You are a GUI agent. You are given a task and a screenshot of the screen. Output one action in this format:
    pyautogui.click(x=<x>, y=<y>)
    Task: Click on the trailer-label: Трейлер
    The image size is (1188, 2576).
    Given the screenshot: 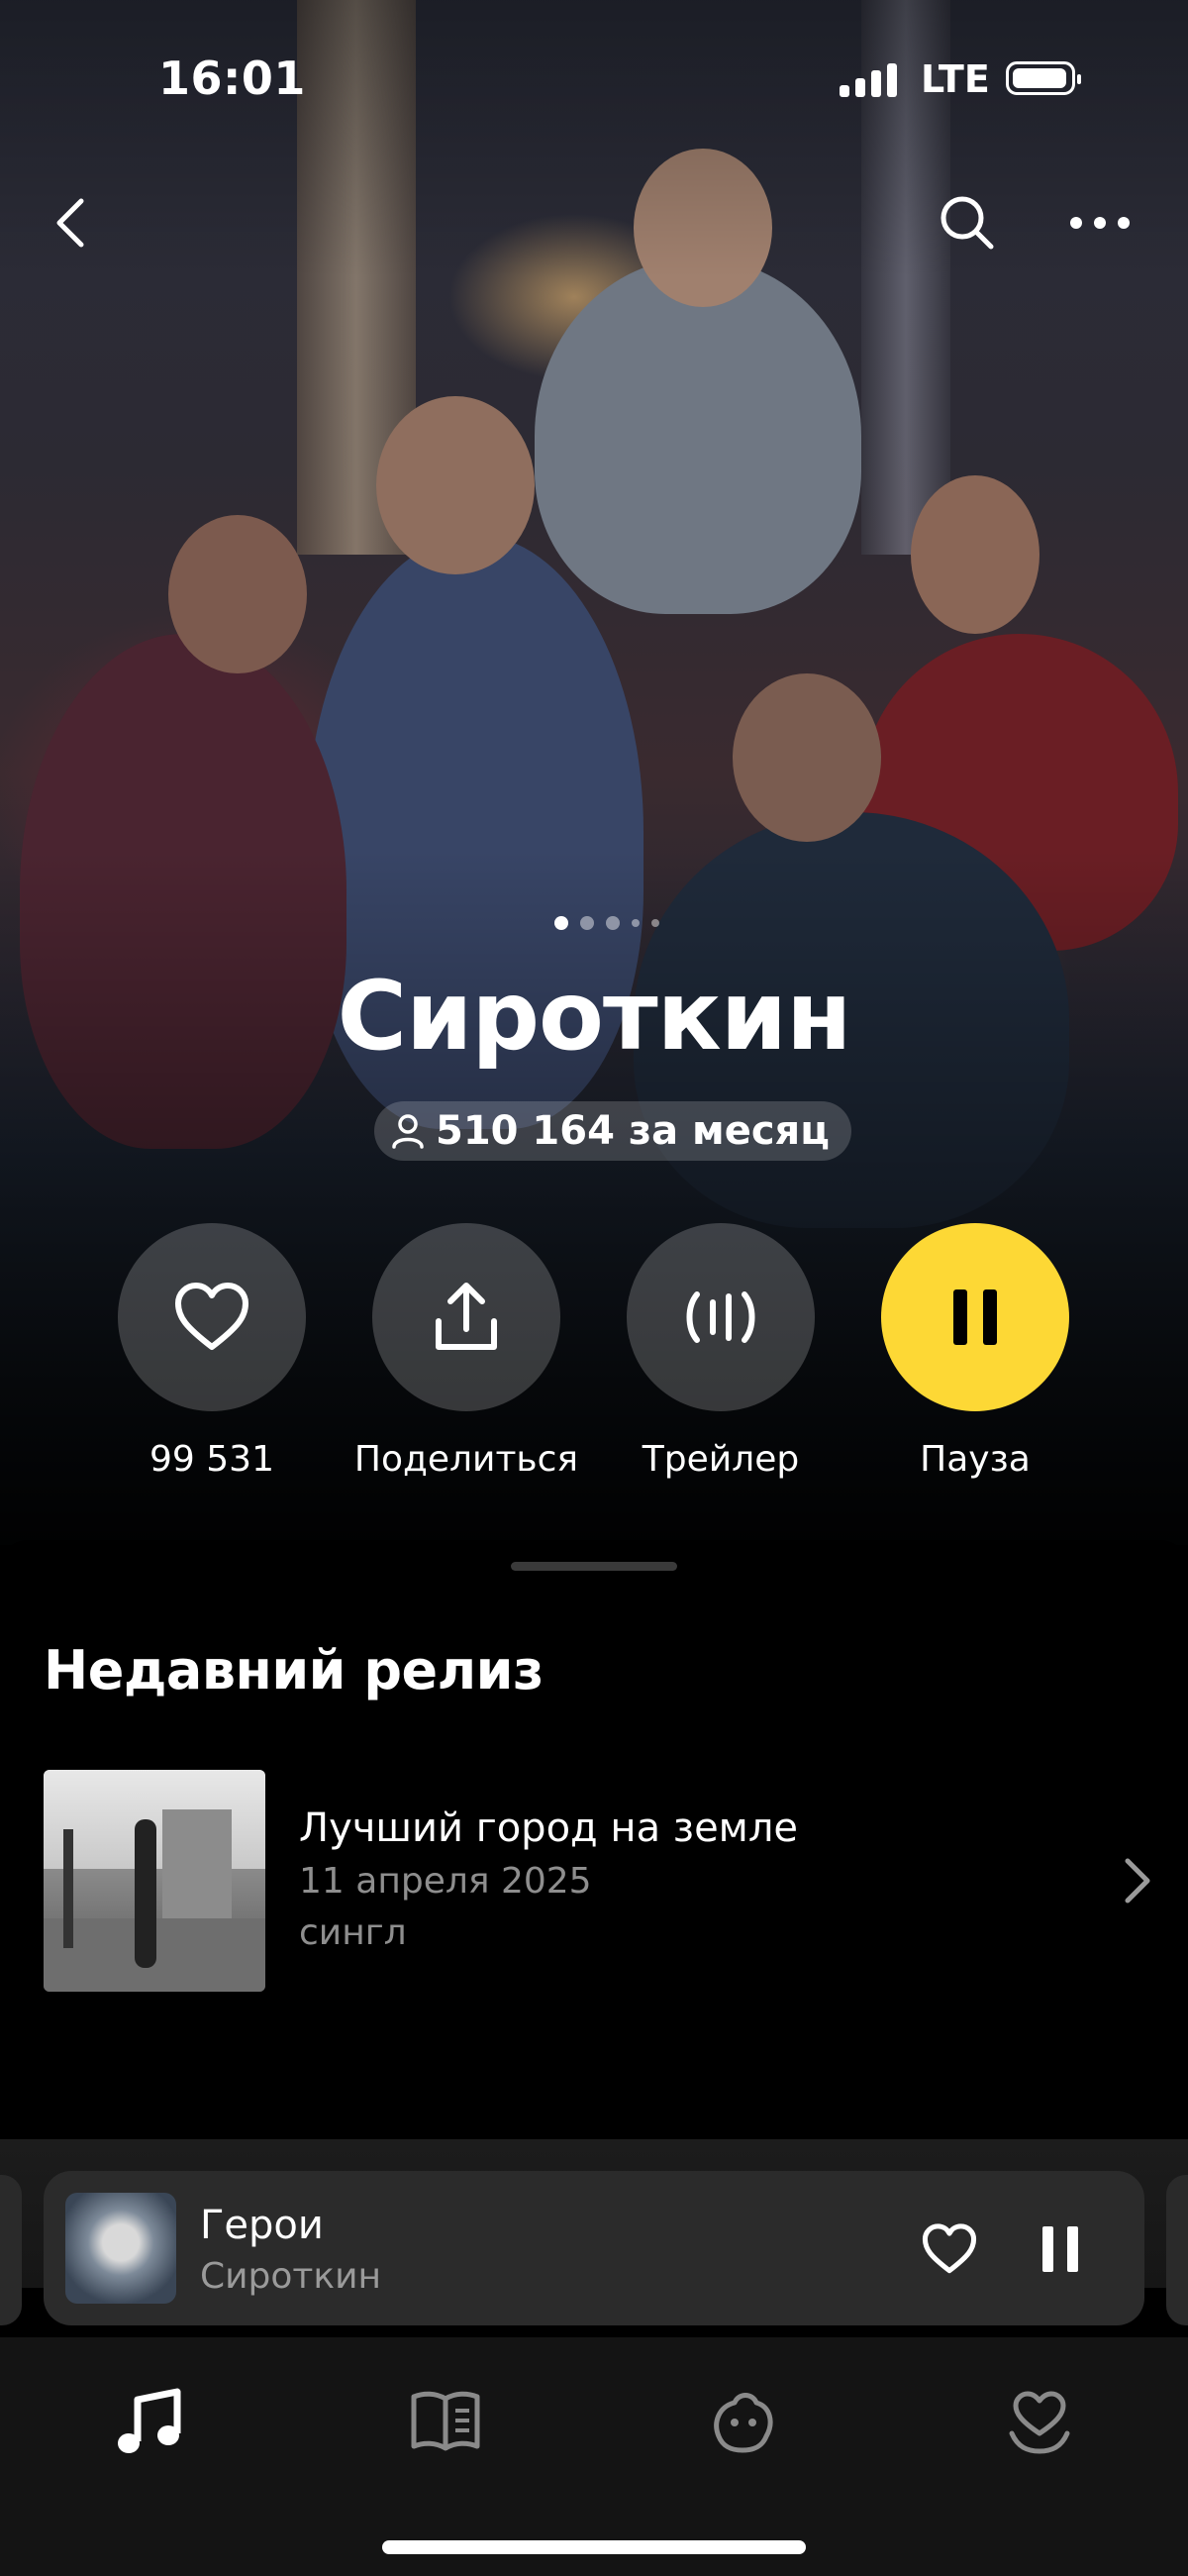 What is the action you would take?
    pyautogui.click(x=721, y=1459)
    